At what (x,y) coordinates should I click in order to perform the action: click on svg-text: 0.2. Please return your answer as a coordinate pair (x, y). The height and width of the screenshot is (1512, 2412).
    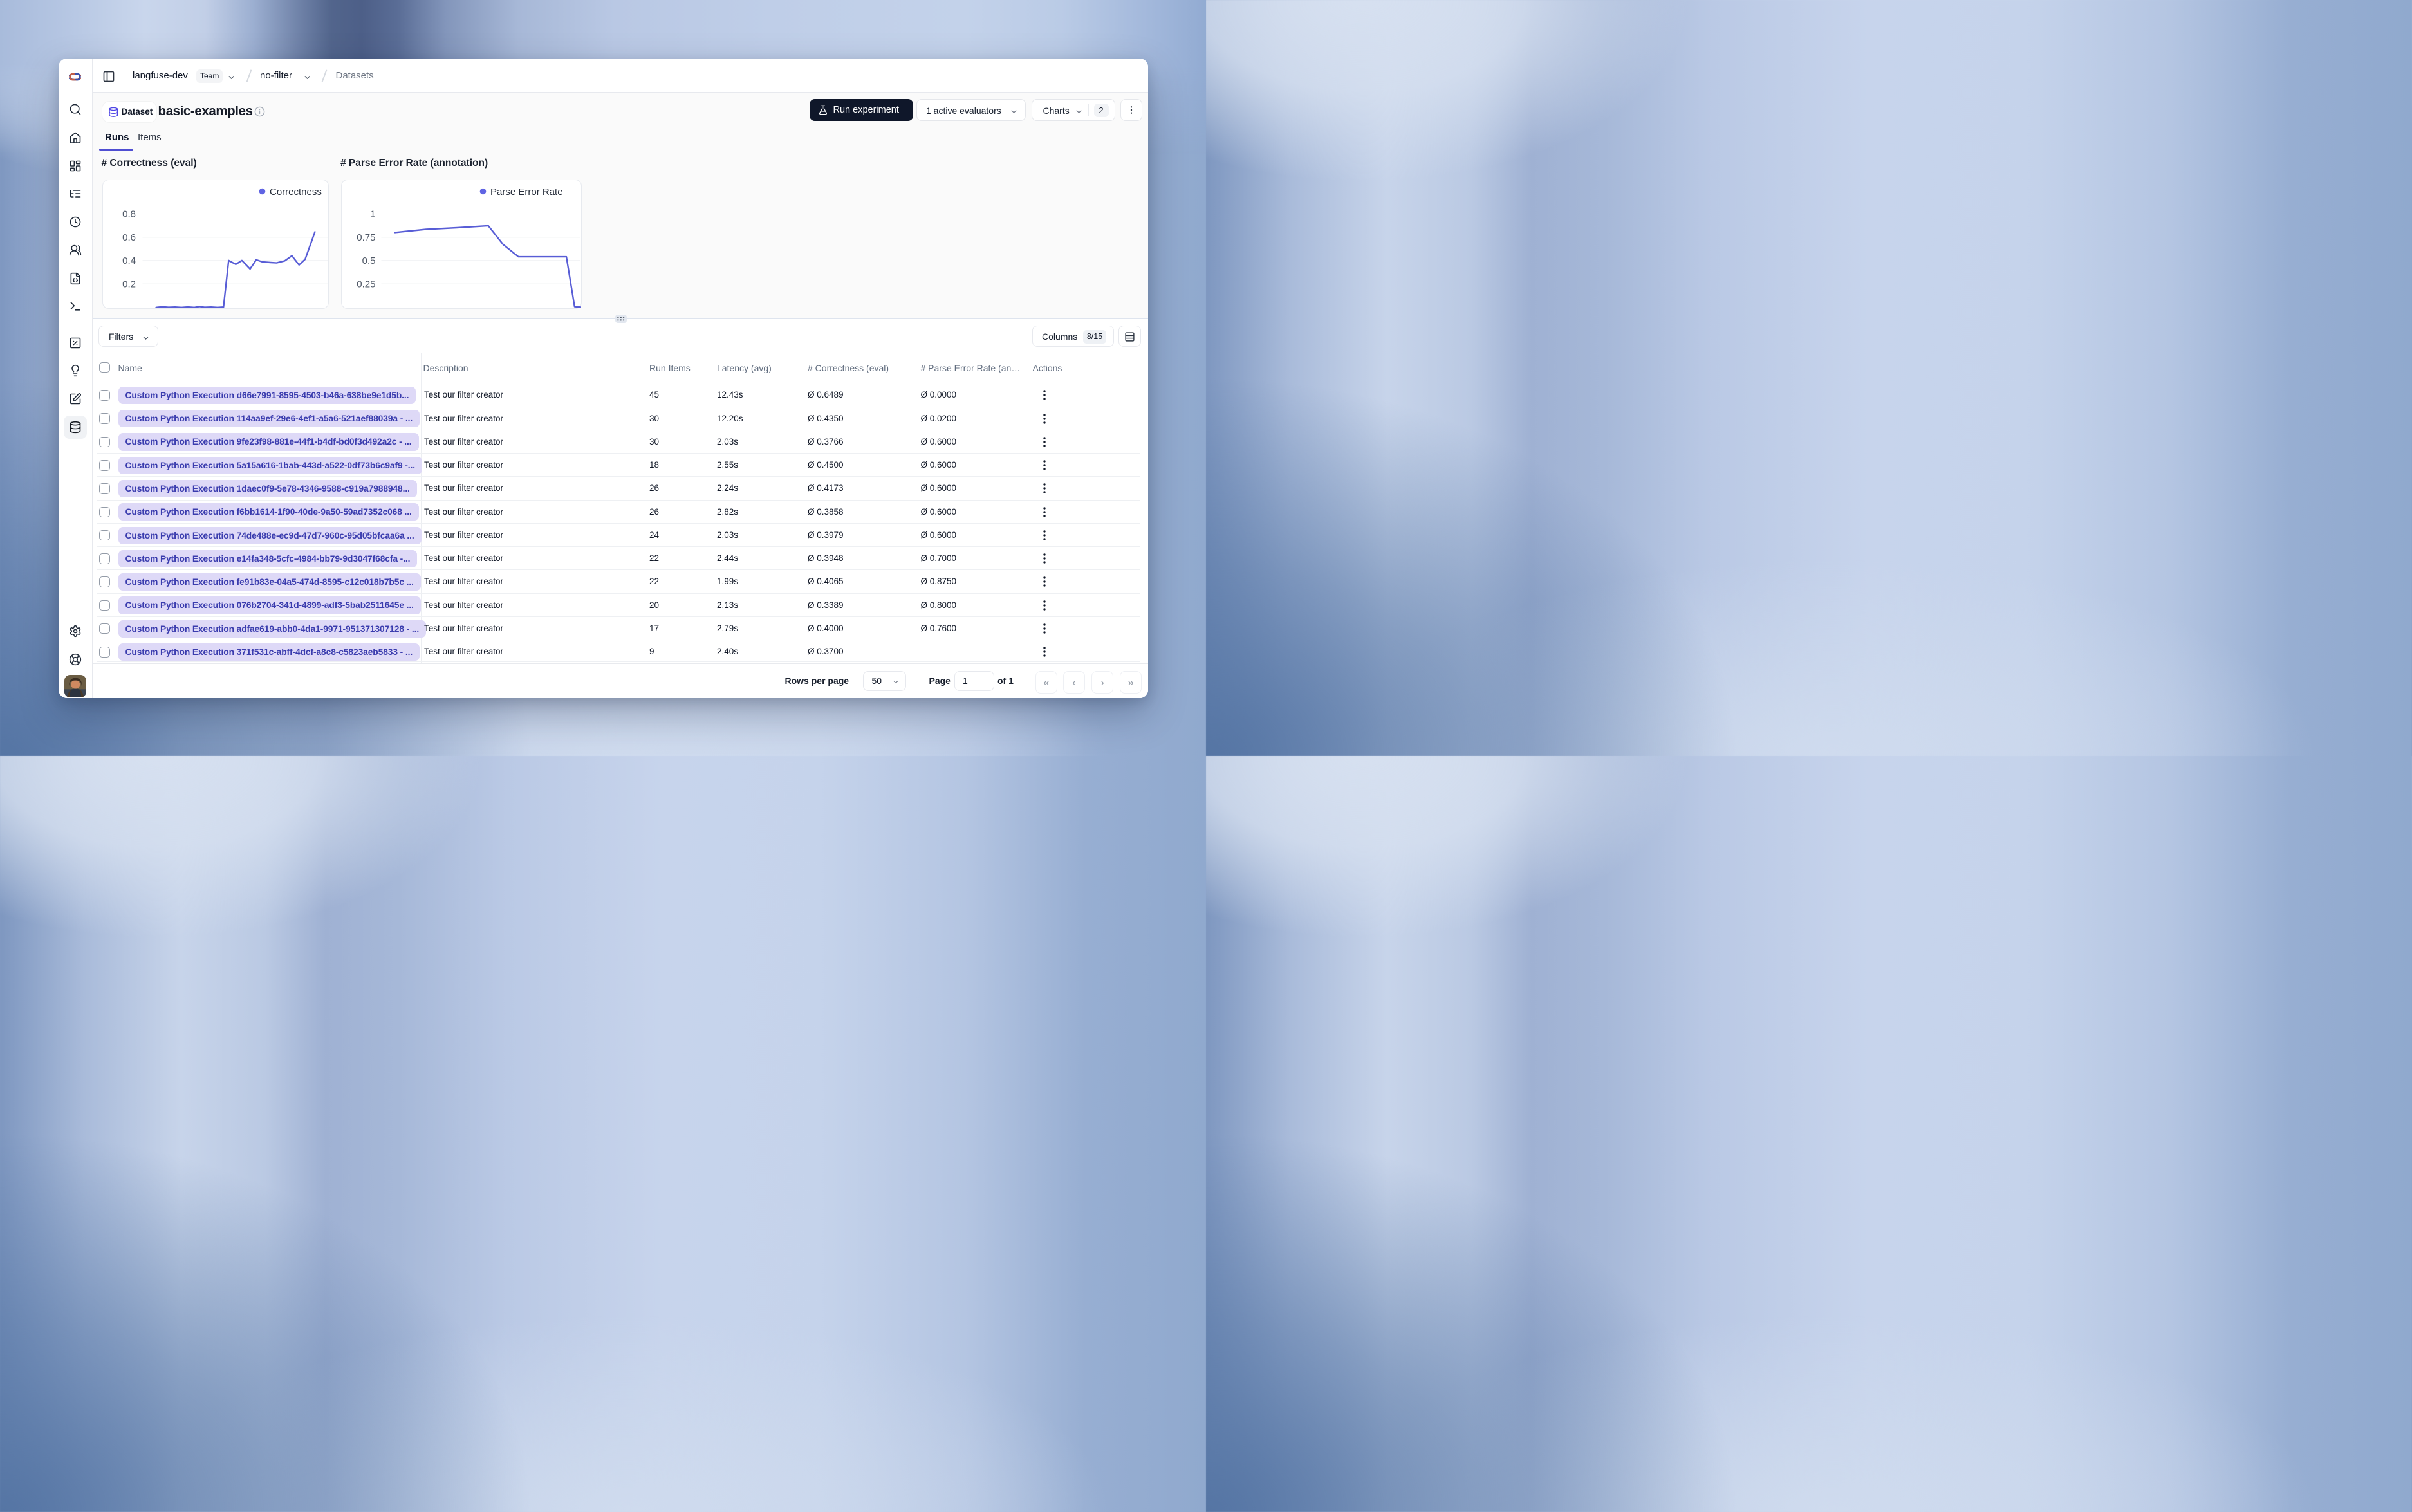
    Looking at the image, I should click on (129, 284).